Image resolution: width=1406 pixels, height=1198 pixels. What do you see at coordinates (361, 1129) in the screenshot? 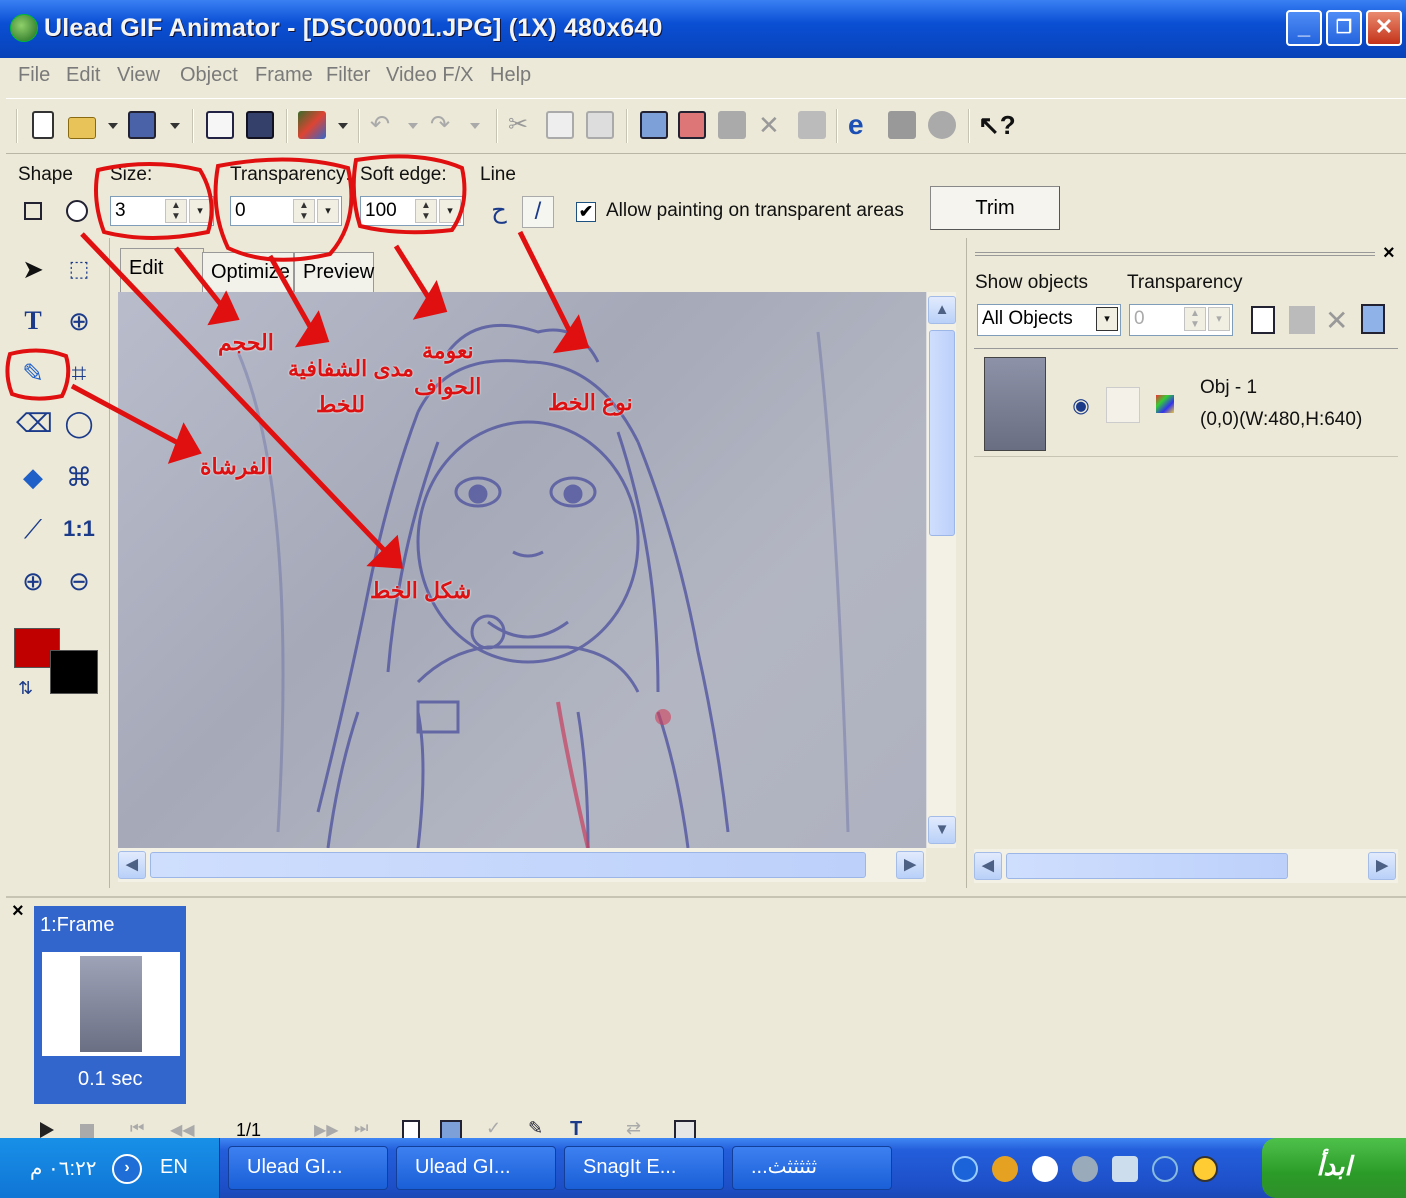
I see `last-frame-icon: ⏭` at bounding box center [361, 1129].